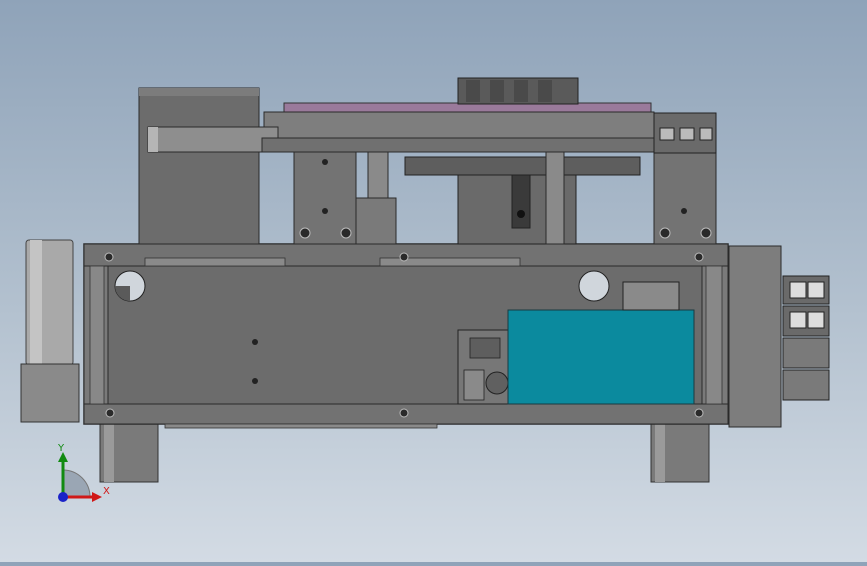 This screenshot has width=867, height=566. What do you see at coordinates (714, 335) in the screenshot?
I see `right-side-rail` at bounding box center [714, 335].